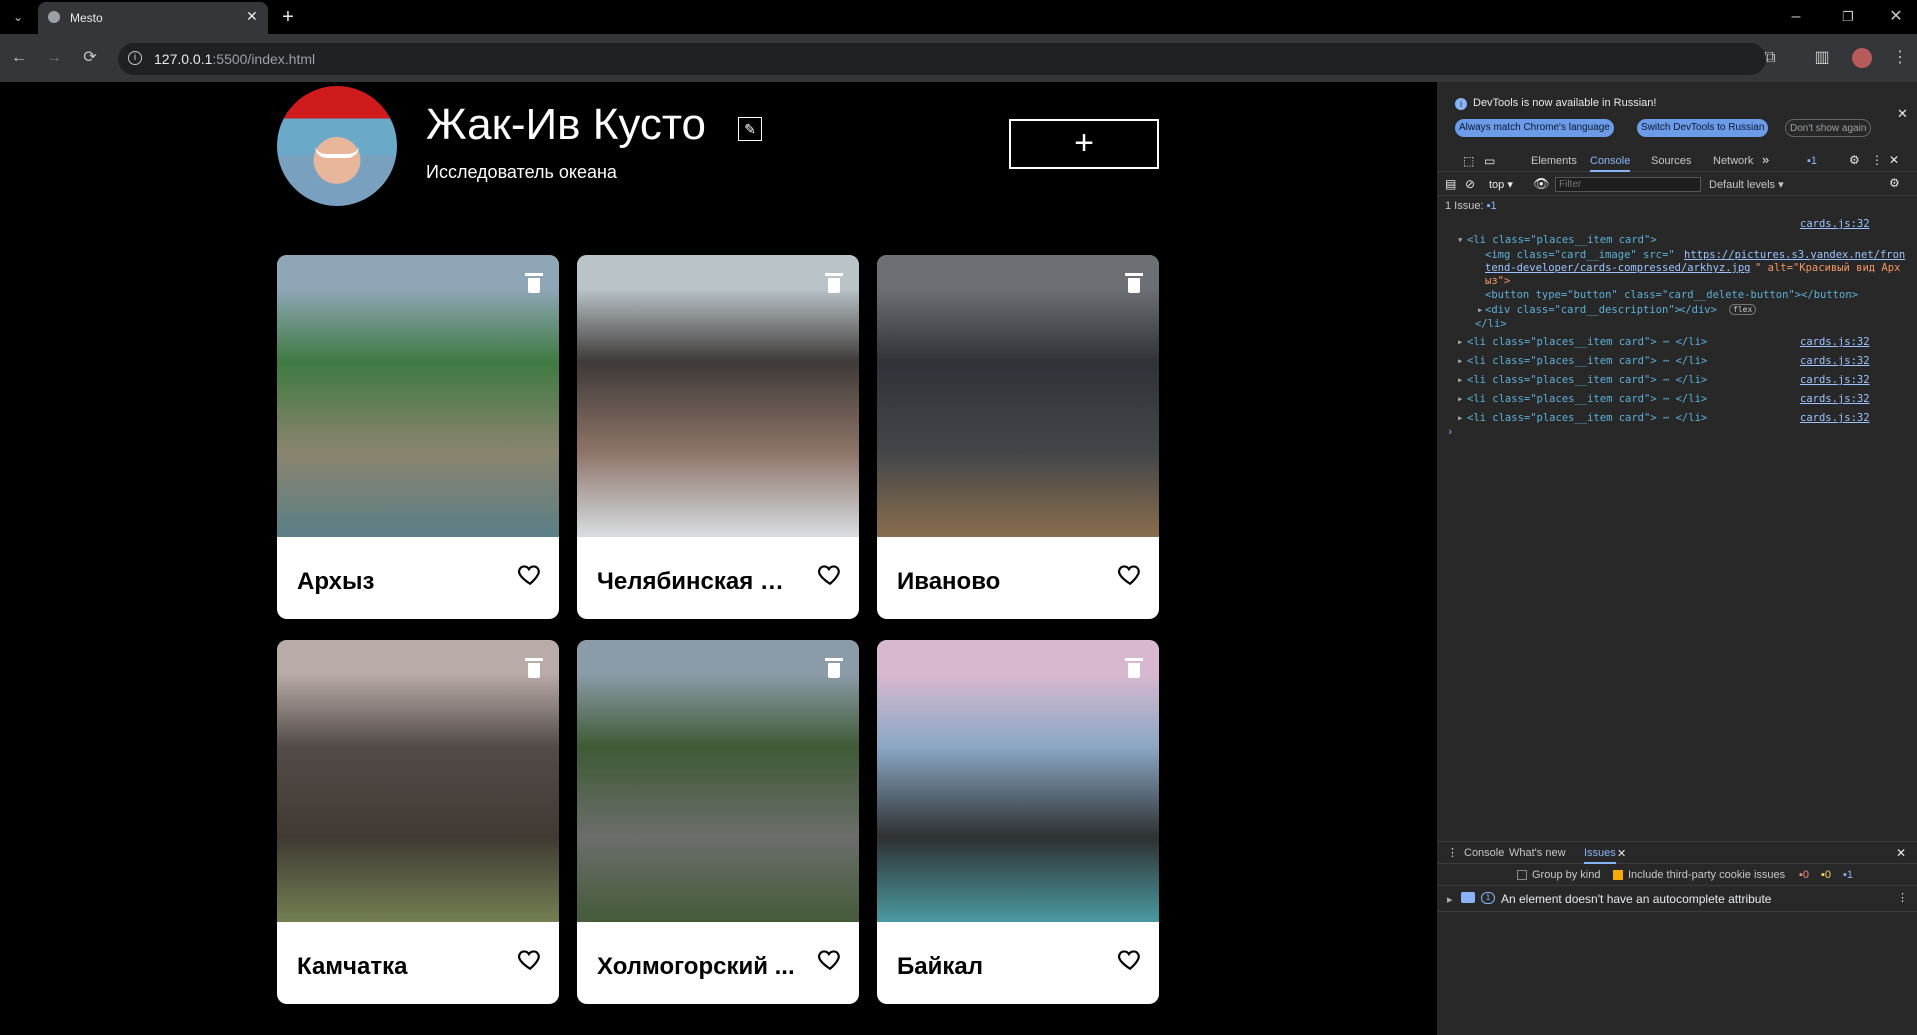 The image size is (1917, 1035). I want to click on sidebar-icon: ▥, so click(1822, 58).